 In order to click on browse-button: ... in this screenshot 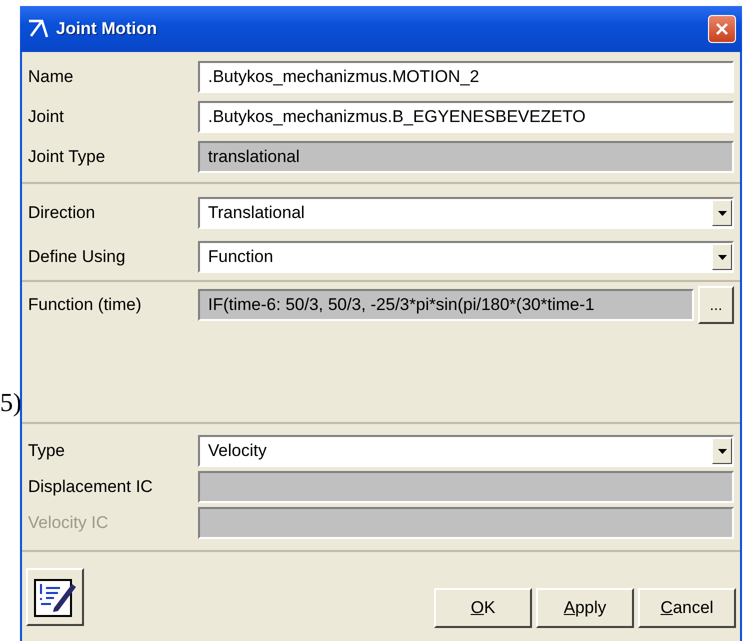, I will do `click(716, 305)`.